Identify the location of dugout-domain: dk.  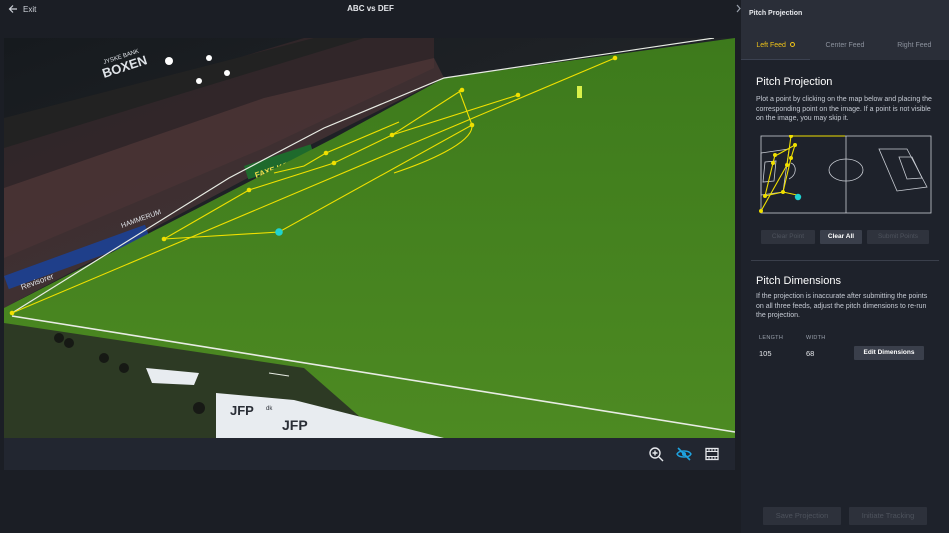
(269, 409).